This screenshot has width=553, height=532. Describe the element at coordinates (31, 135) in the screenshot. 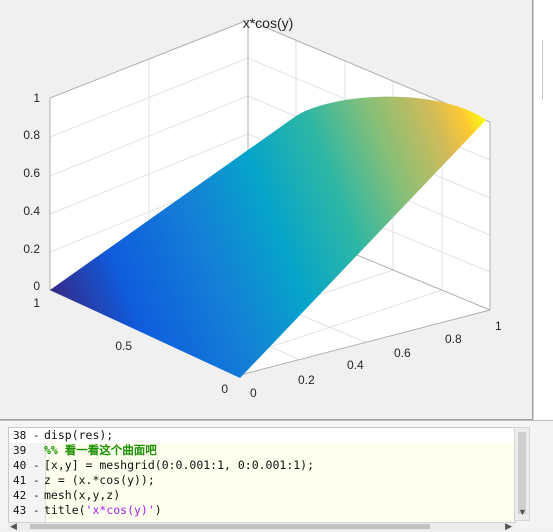

I see `z-tick-label: 0.8` at that location.